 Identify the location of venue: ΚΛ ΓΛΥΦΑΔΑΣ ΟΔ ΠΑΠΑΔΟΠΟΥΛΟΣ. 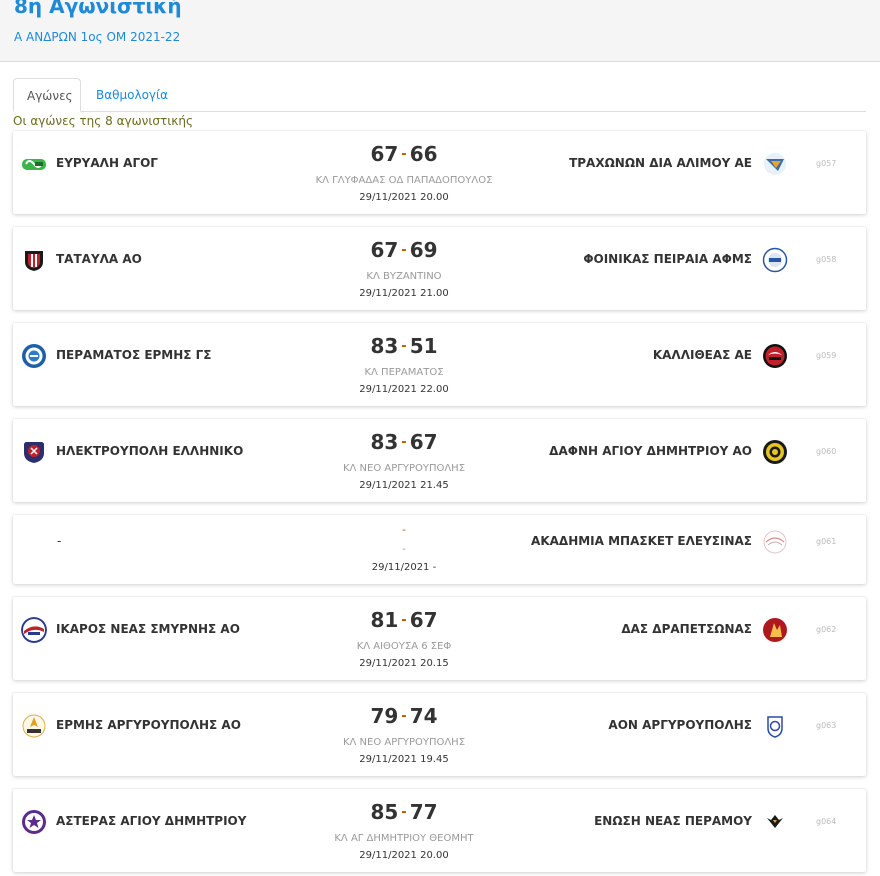
(404, 180).